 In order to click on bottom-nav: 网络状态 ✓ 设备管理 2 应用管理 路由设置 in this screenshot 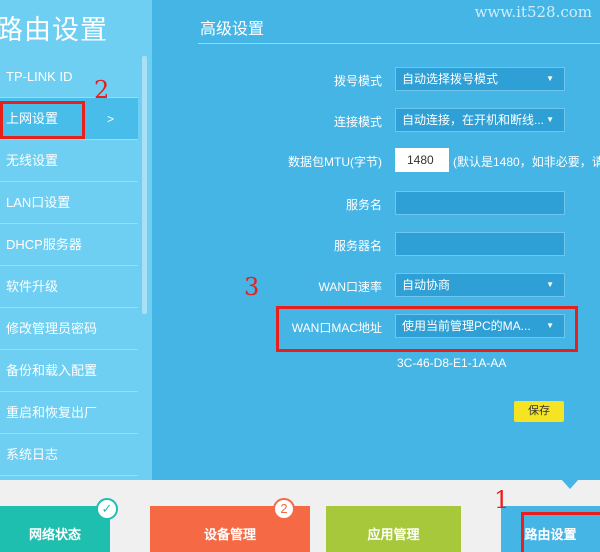, I will do `click(300, 516)`.